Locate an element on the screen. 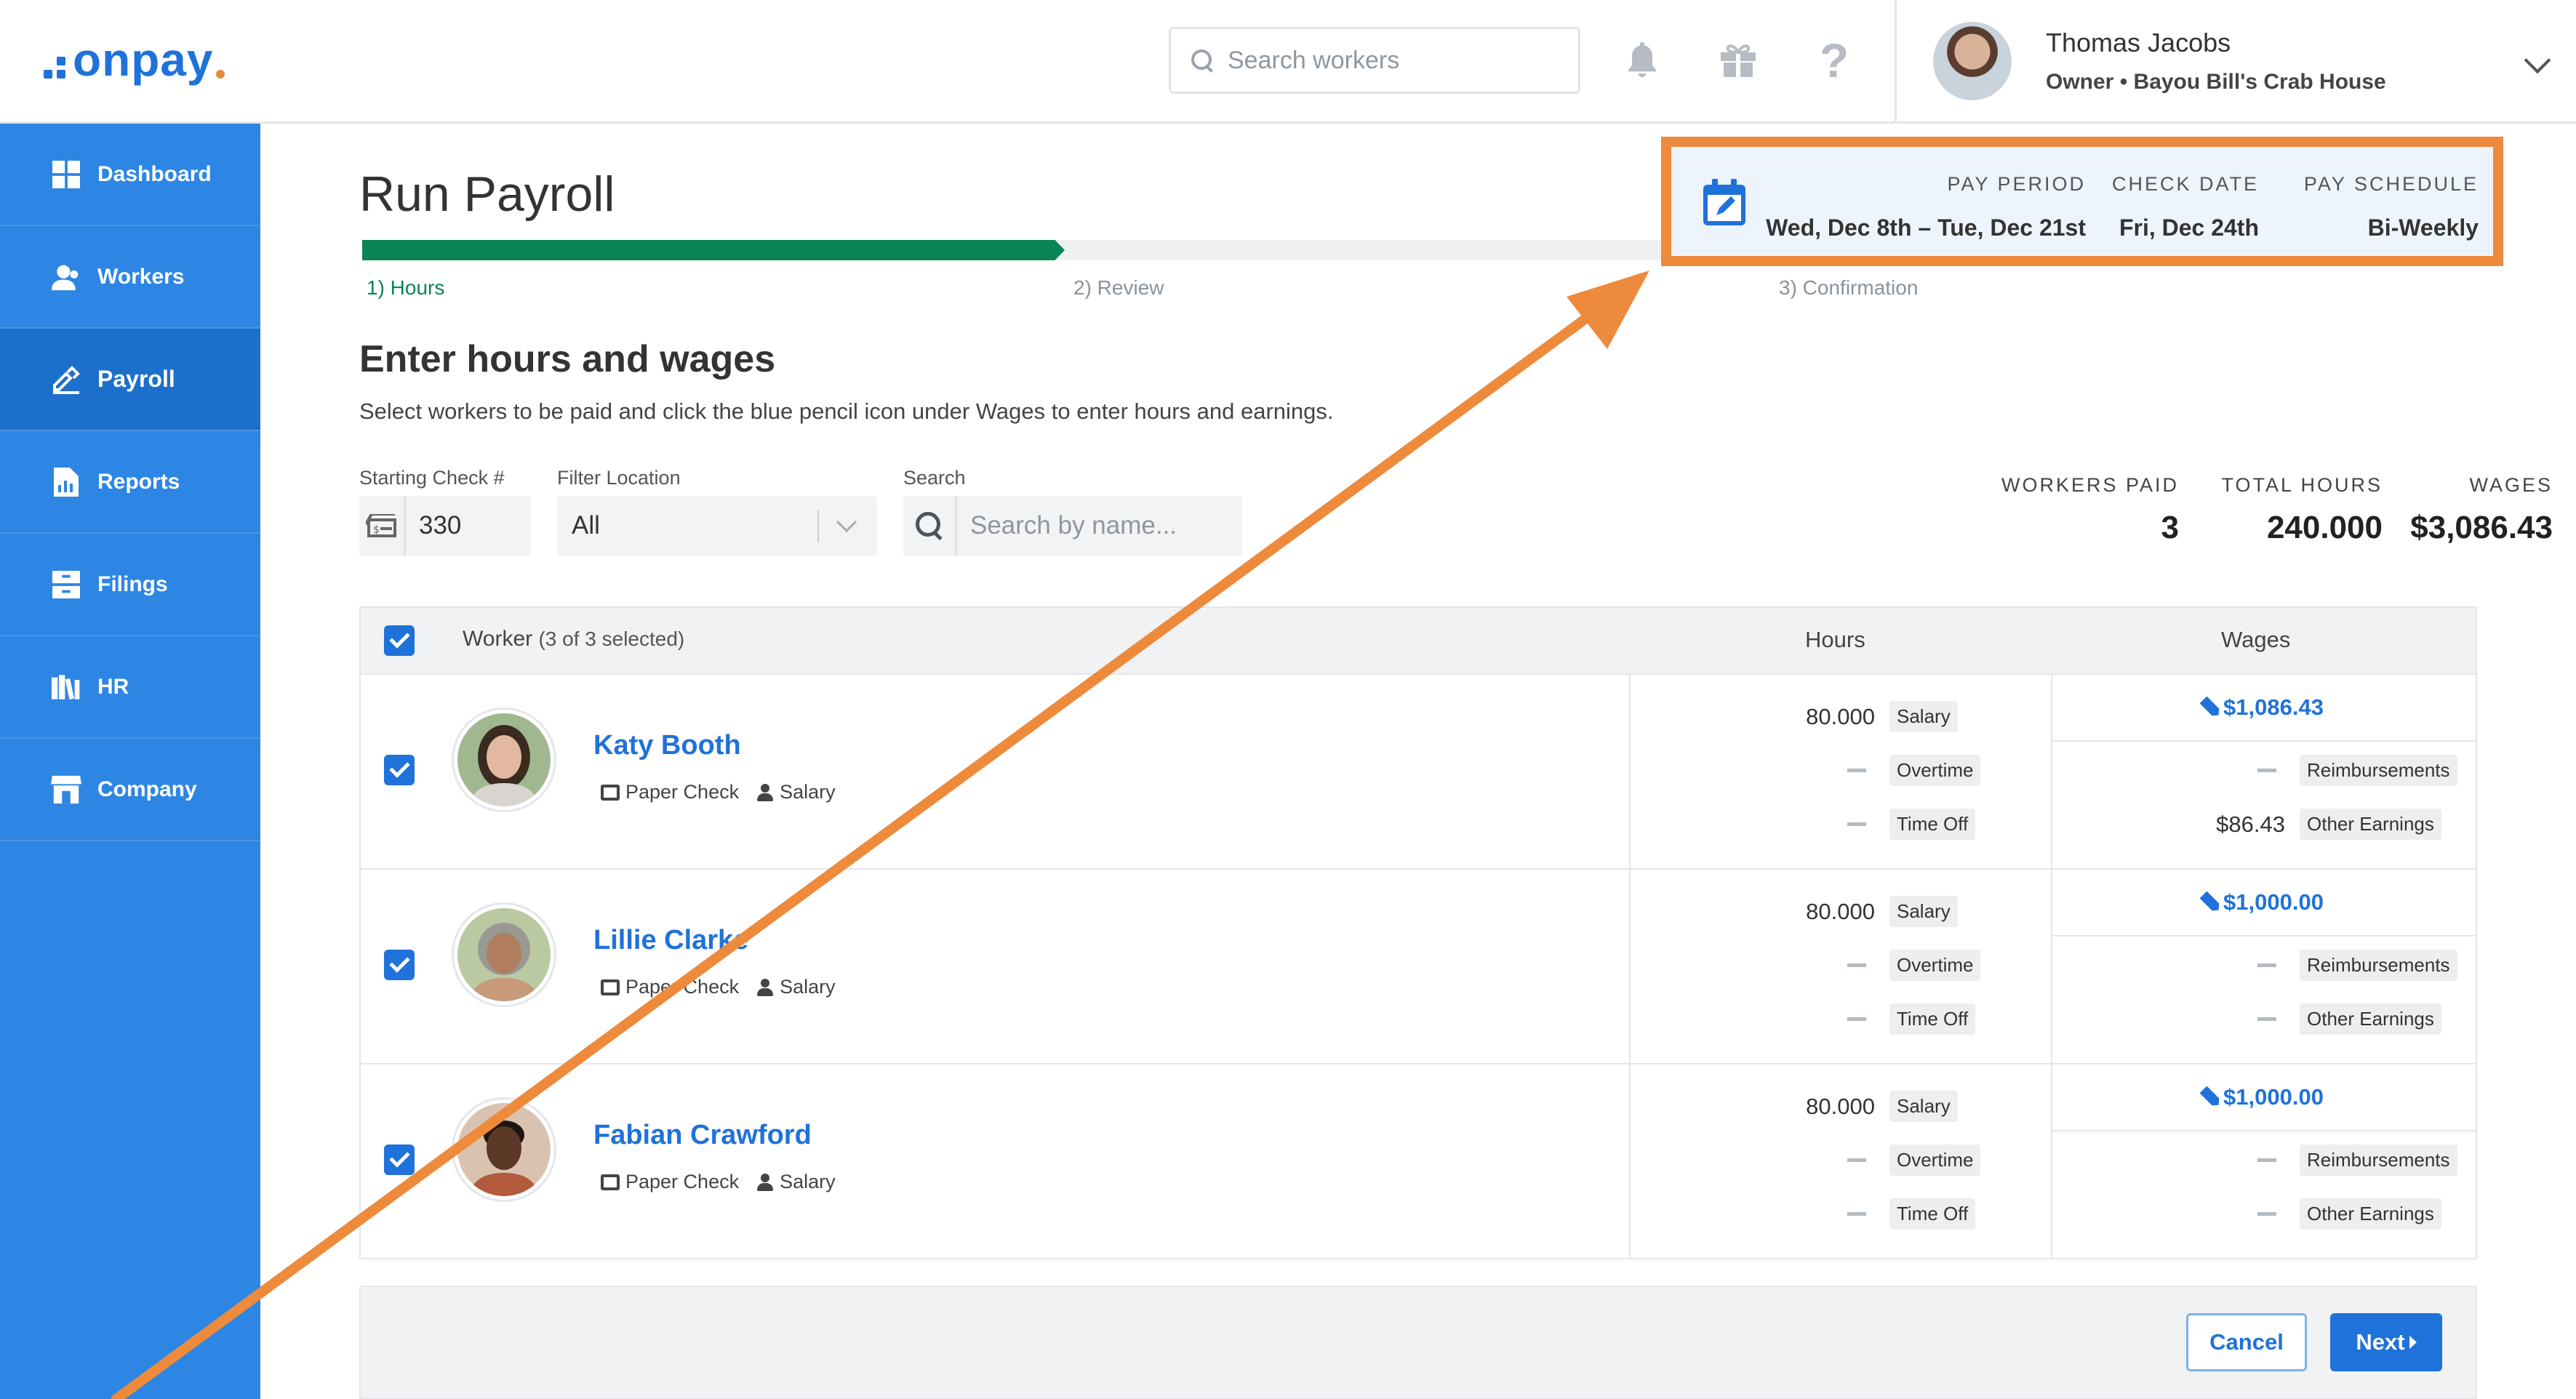 The height and width of the screenshot is (1399, 2576). sidebar-item-payroll: Payroll is located at coordinates (130, 380).